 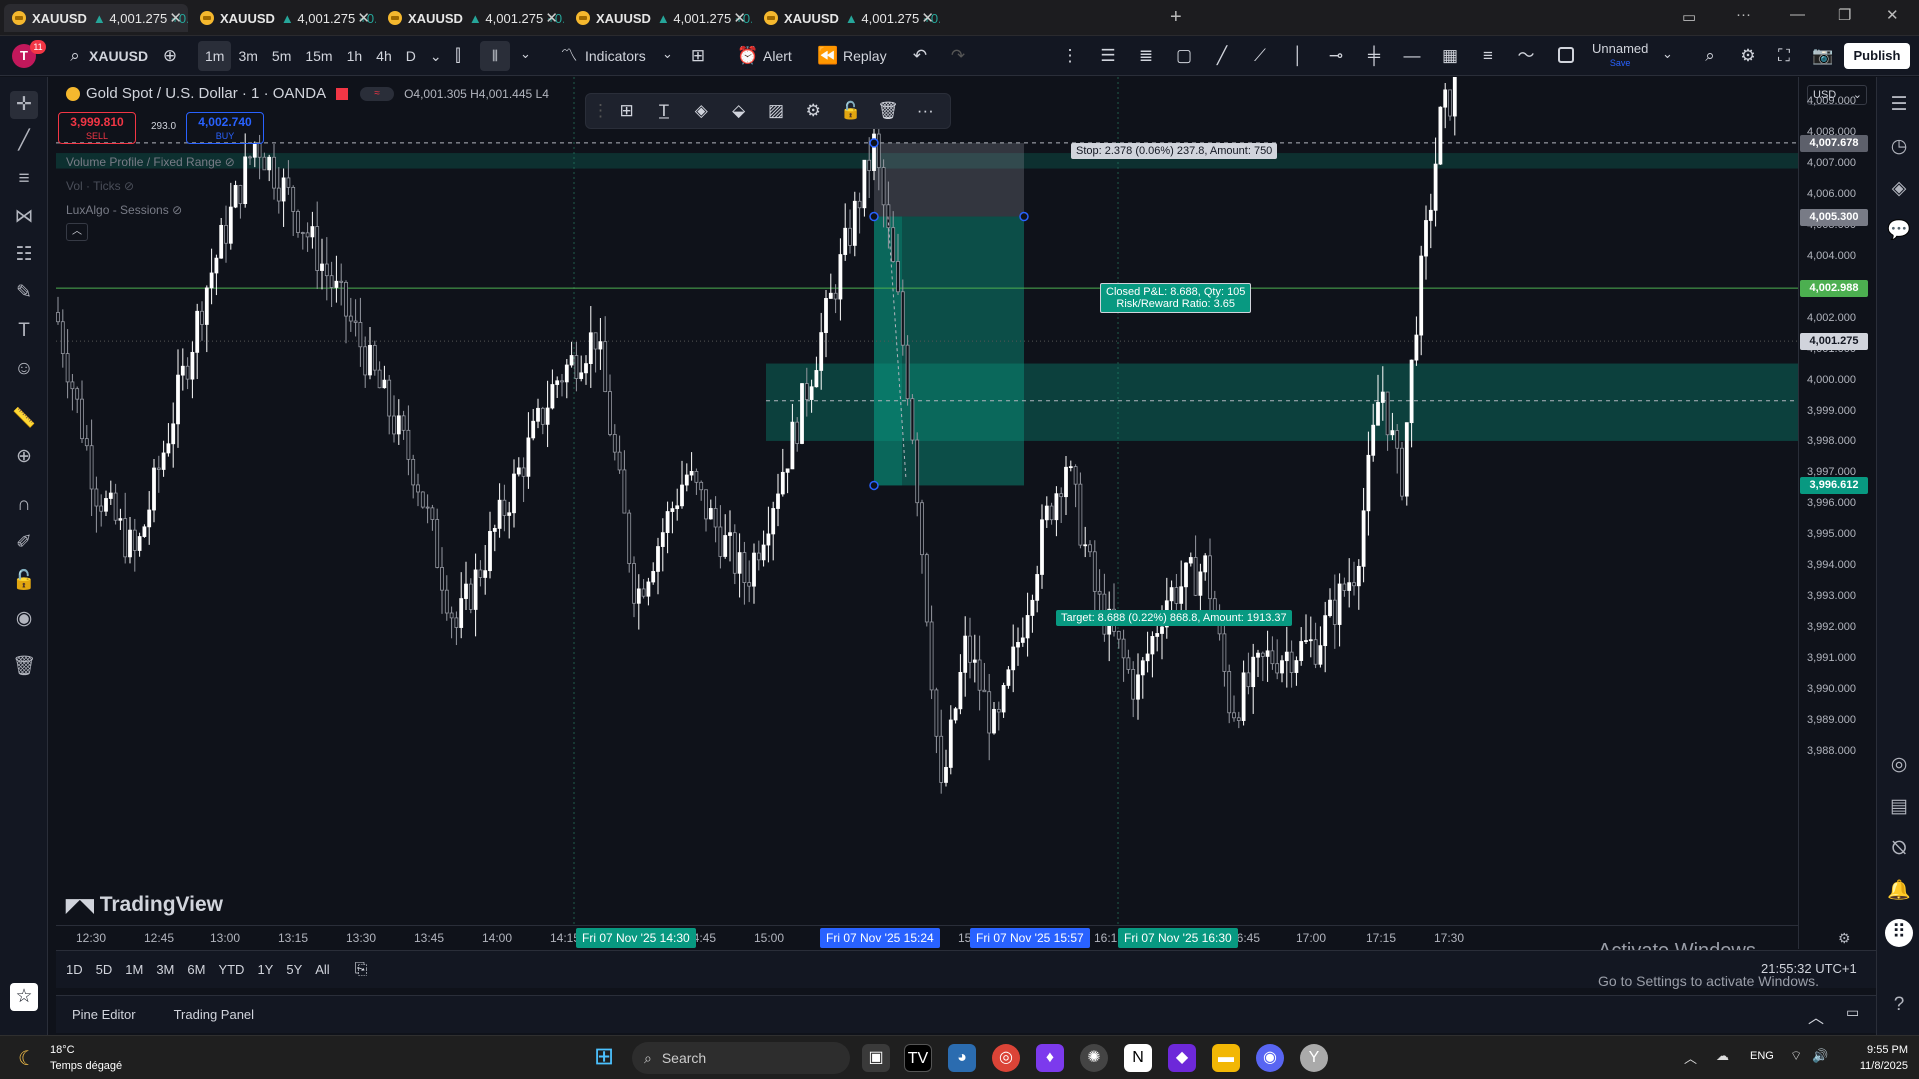 I want to click on flag-icon, so click(x=342, y=93).